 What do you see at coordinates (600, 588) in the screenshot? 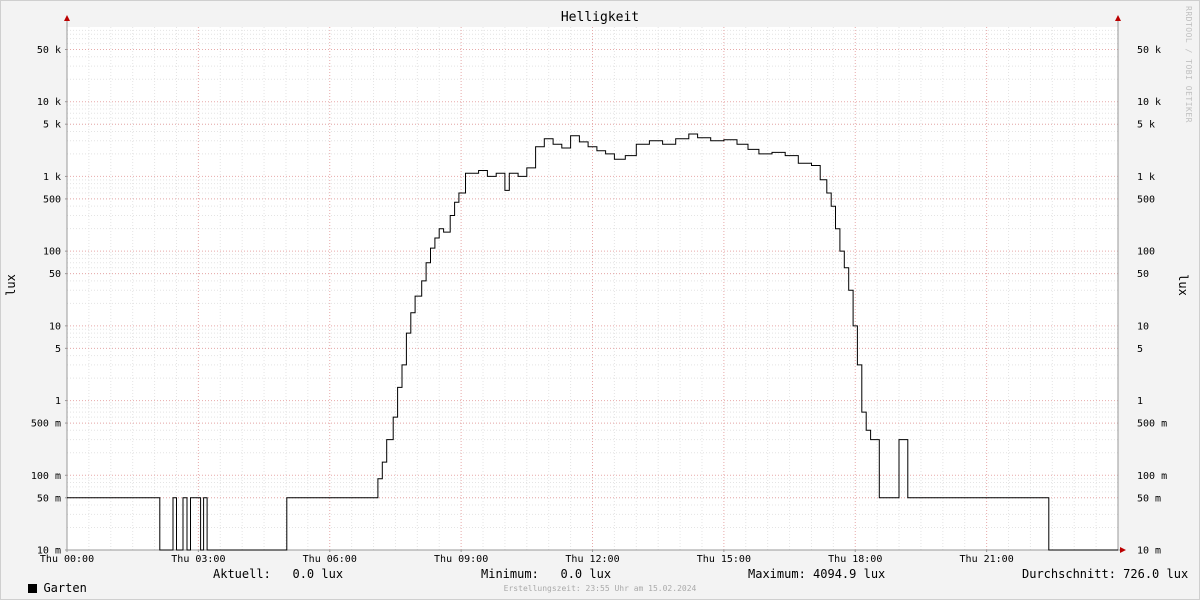
I see `creation-timestamp: Erstellungszeit: 23:55 Uhr am 15.02.2024` at bounding box center [600, 588].